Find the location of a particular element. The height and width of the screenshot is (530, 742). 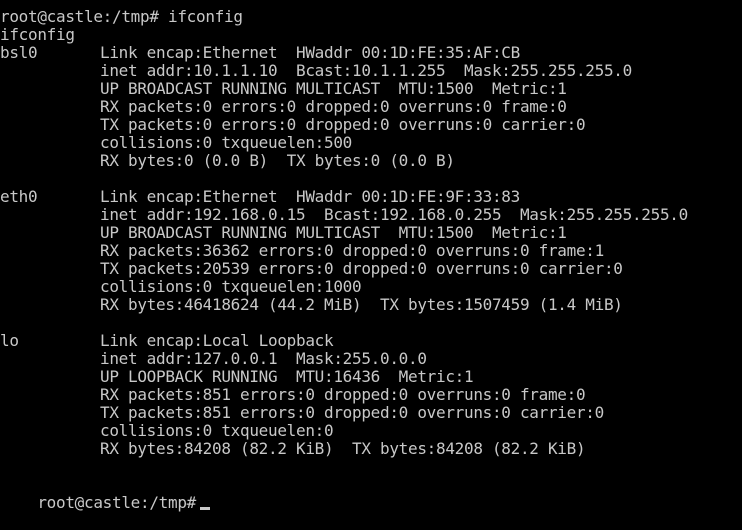

interface-name: lo is located at coordinates (9, 340).